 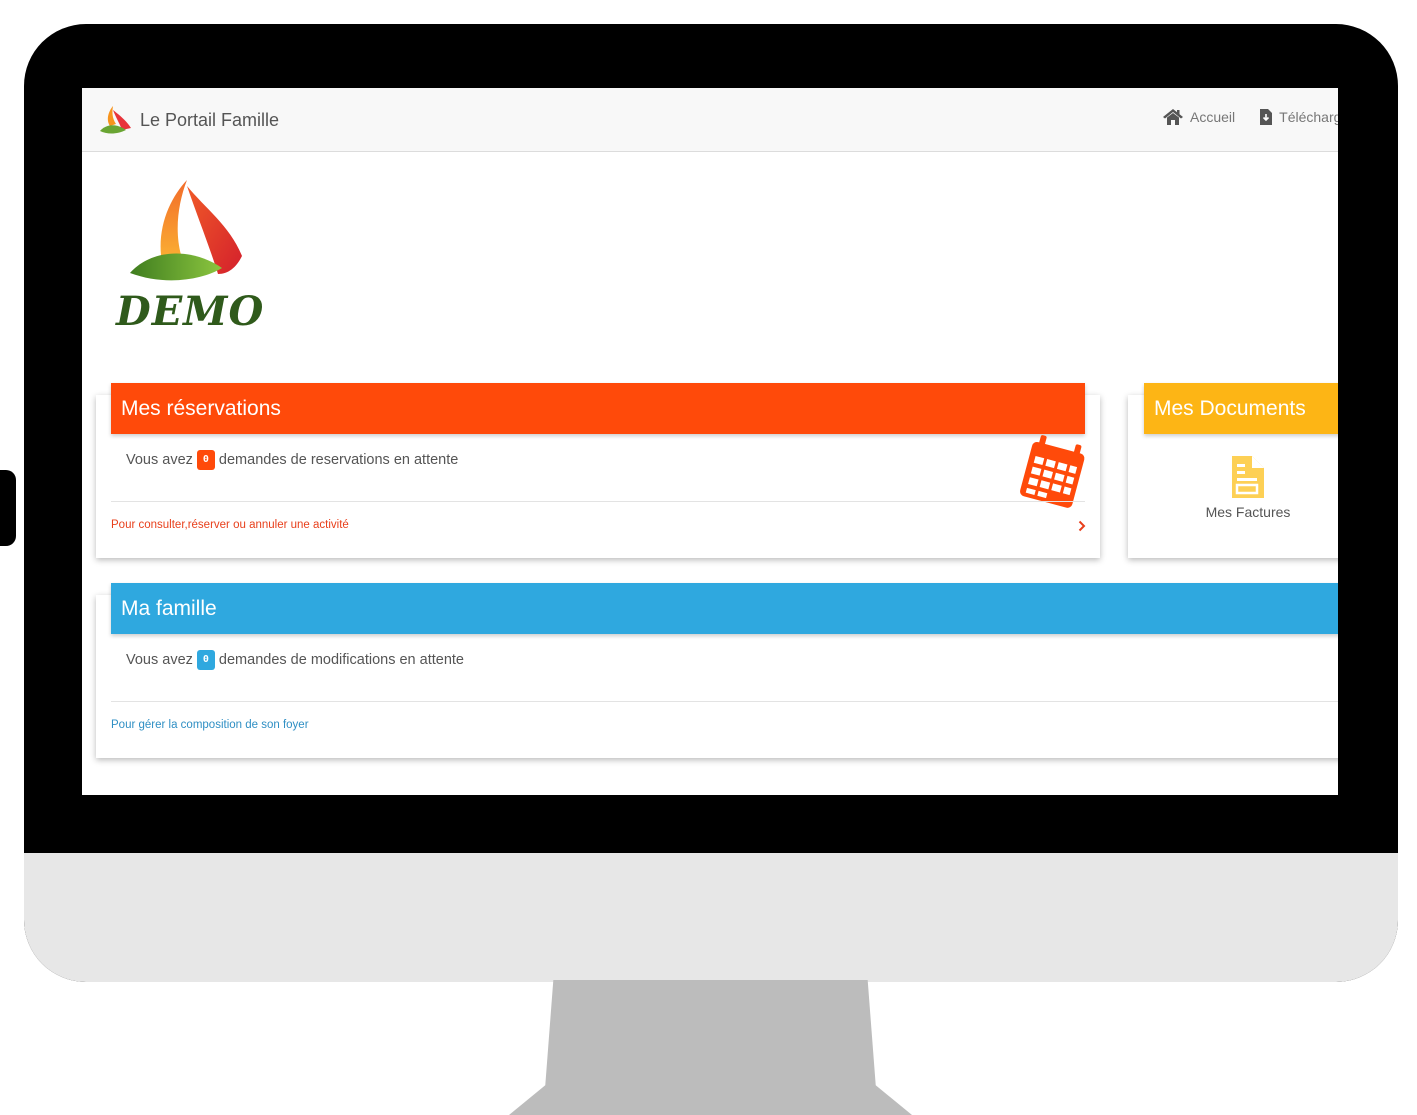 I want to click on download-icon, so click(x=1266, y=117).